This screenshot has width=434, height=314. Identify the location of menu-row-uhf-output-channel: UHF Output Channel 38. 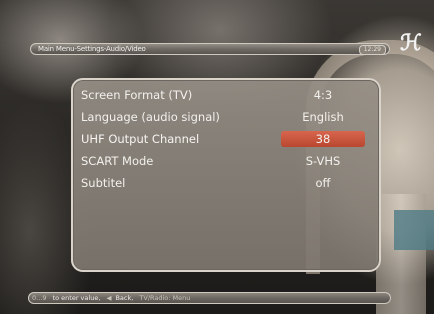
(226, 139).